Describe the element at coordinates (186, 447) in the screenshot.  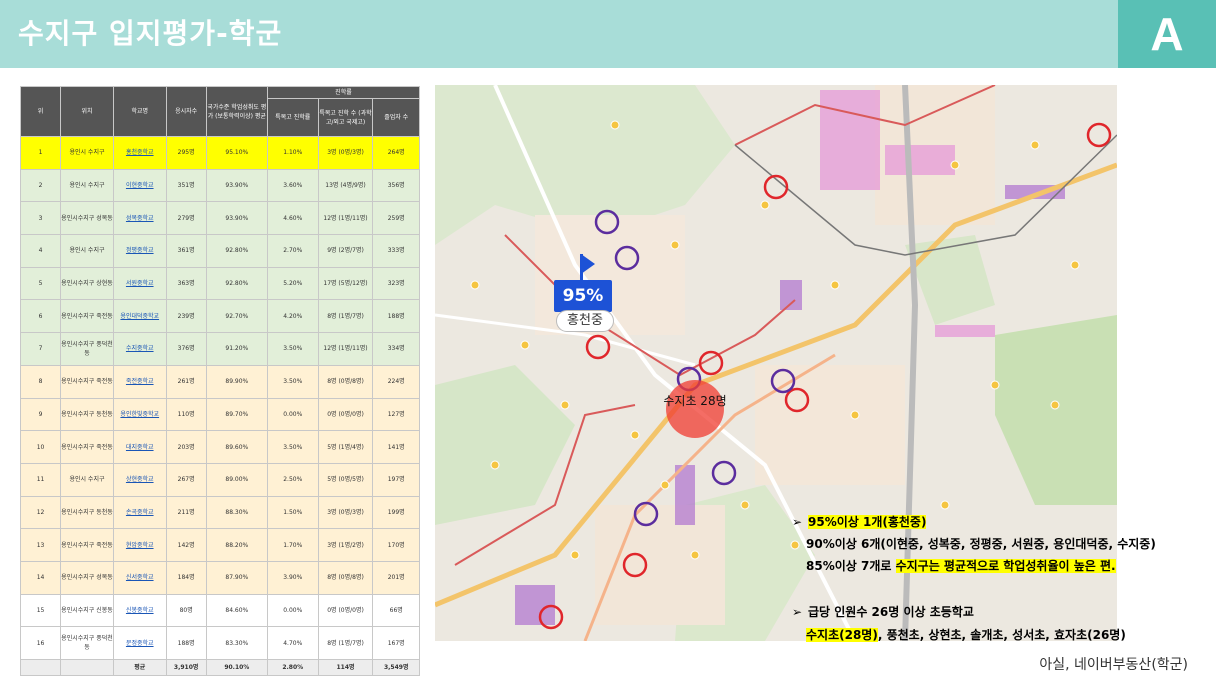
I see `cell-count: 203명` at that location.